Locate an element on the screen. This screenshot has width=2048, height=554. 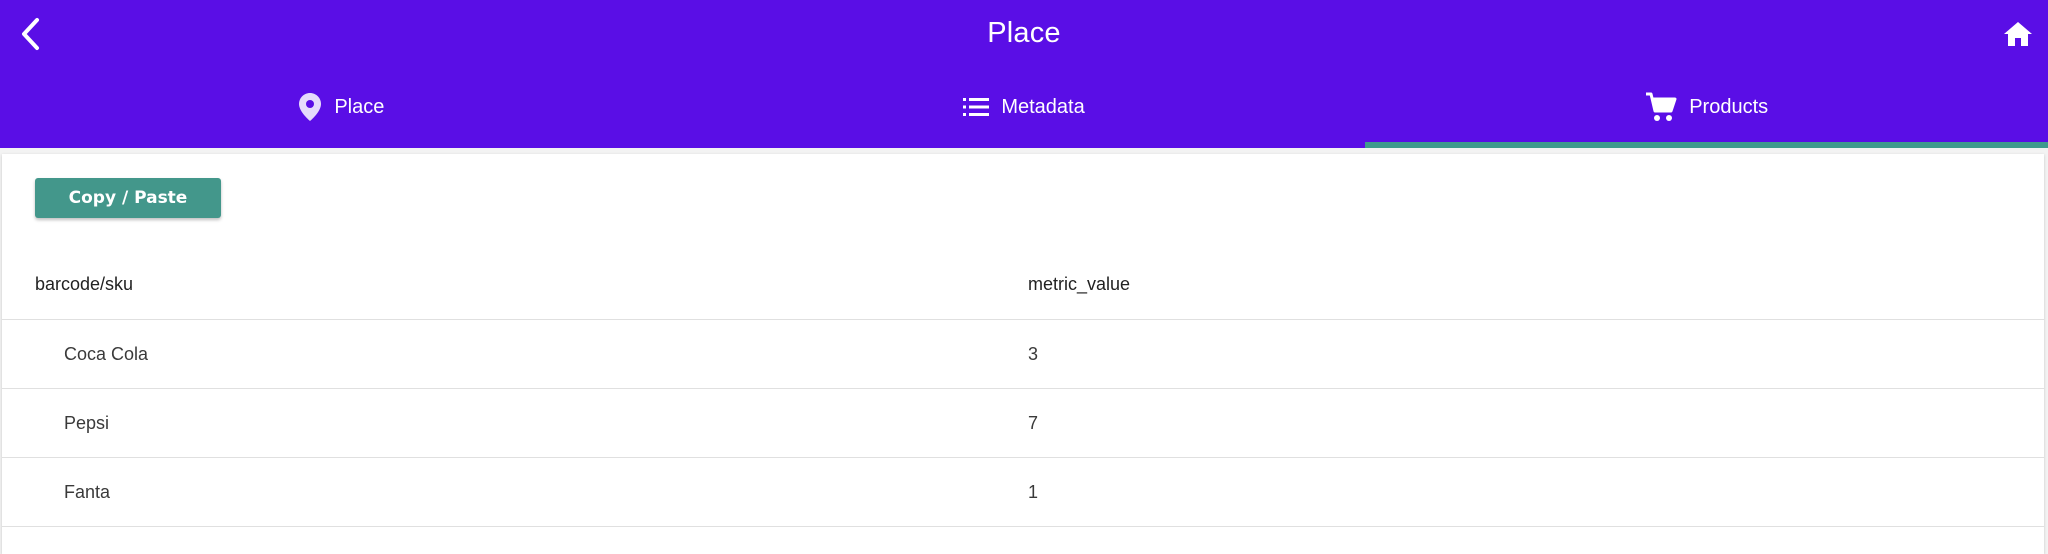
map-pin-icon is located at coordinates (310, 107).